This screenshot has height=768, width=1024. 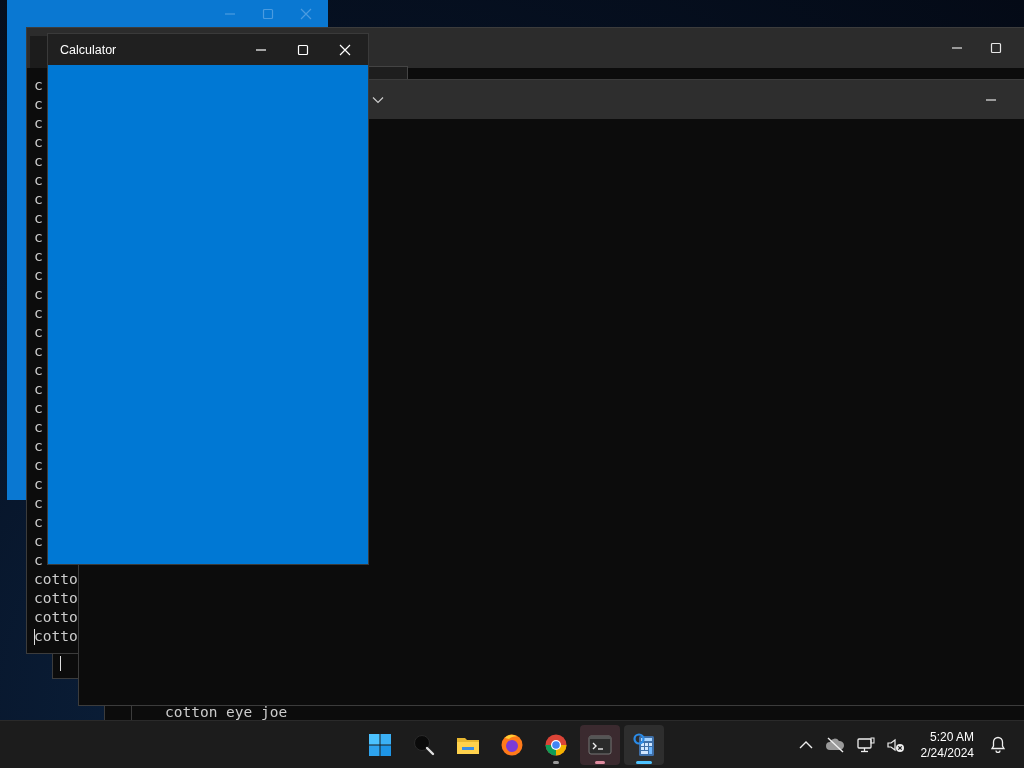 I want to click on network-icon, so click(x=865, y=744).